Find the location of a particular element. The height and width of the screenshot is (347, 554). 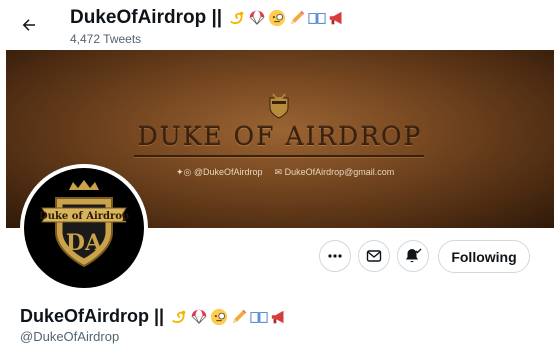

crest-icon is located at coordinates (279, 106).